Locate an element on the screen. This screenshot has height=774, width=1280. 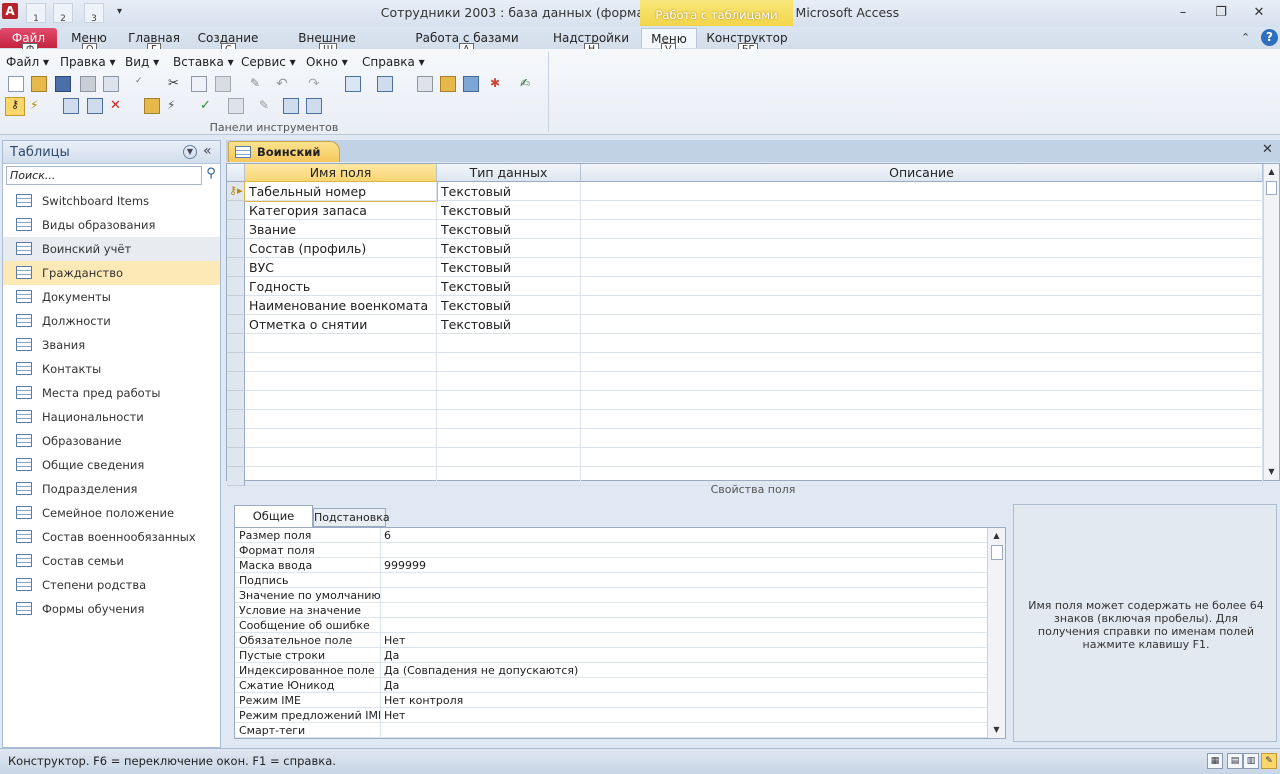
new-icon is located at coordinates (16, 84).